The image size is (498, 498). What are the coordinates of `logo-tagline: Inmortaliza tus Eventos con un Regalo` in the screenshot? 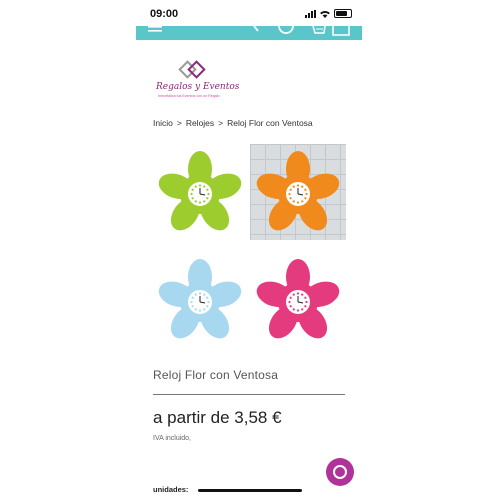 It's located at (189, 96).